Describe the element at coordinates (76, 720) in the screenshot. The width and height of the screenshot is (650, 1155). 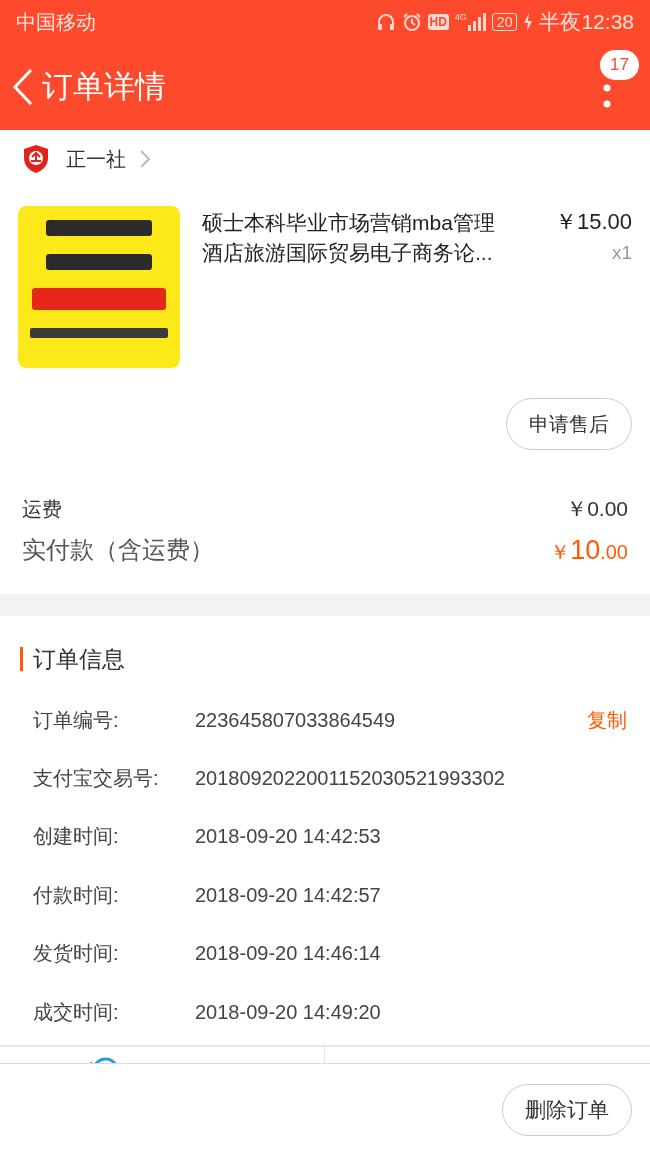
I see `info-label: 订单编号:` at that location.